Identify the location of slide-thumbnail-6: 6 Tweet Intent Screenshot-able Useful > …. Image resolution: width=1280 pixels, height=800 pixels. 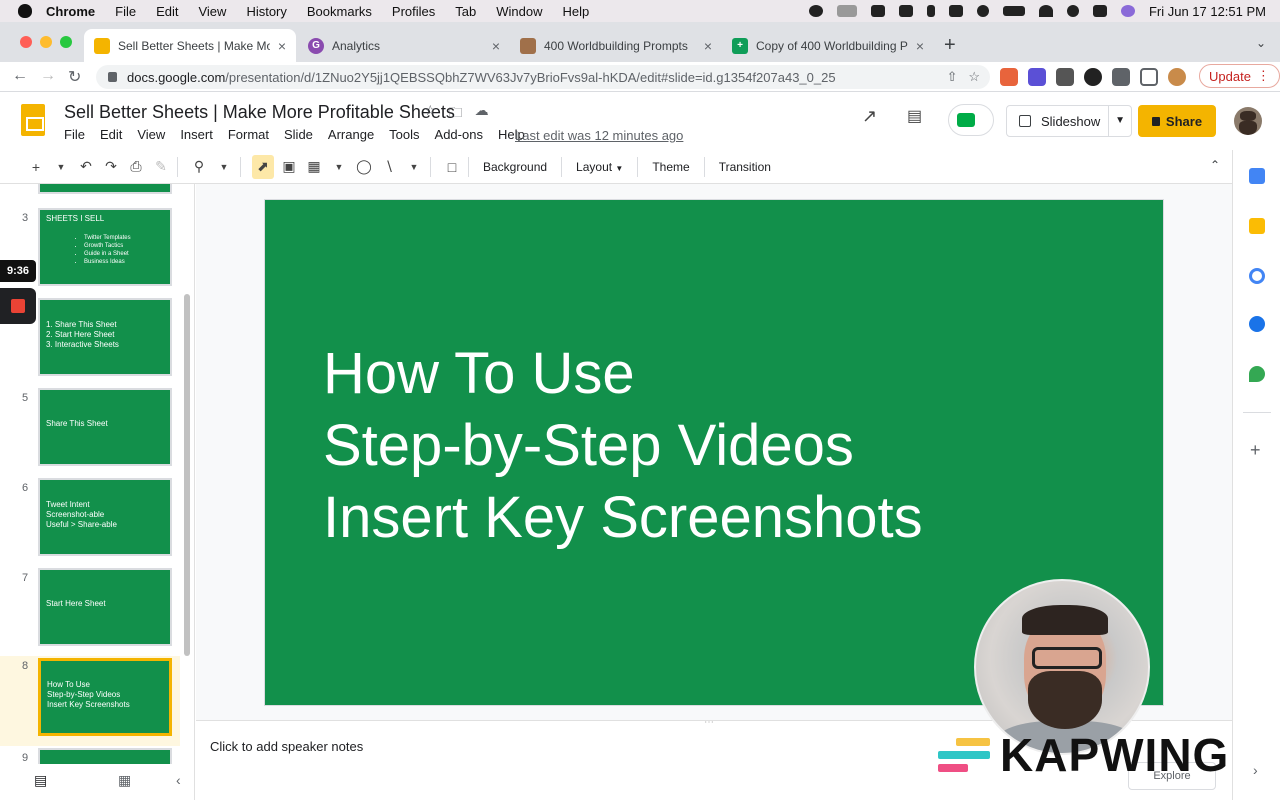
(90, 521).